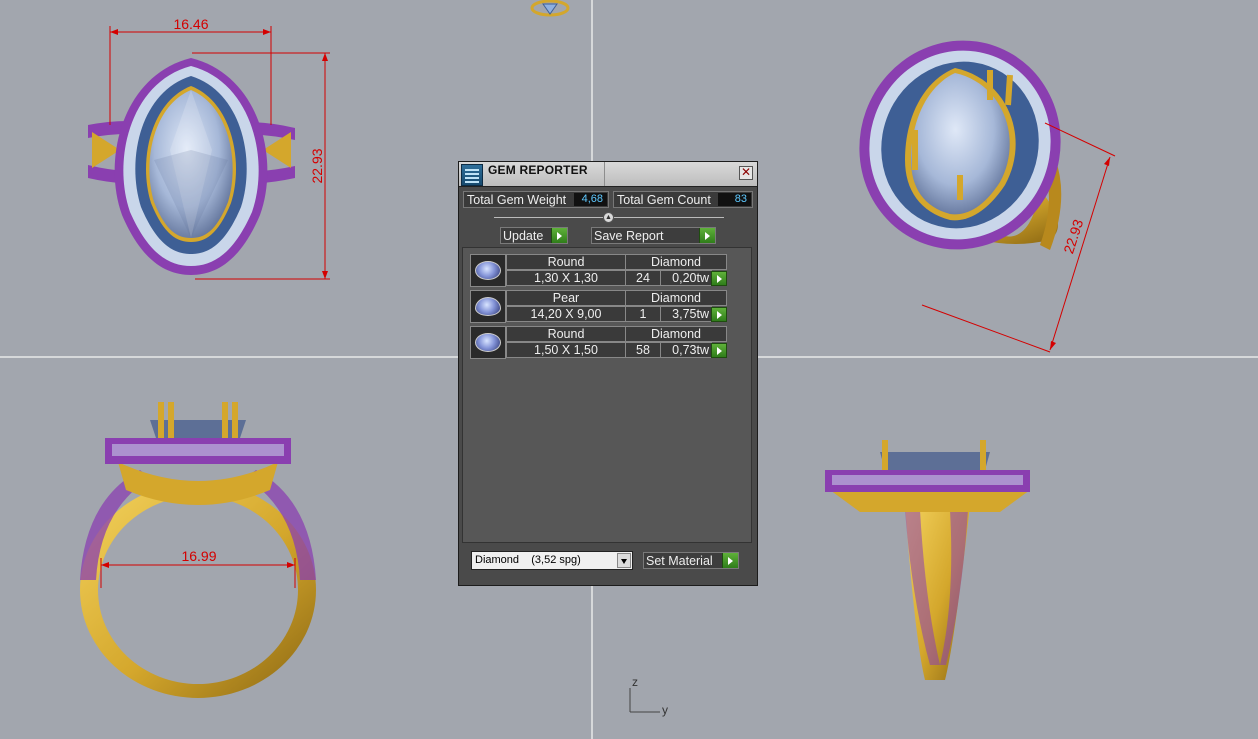 Image resolution: width=1258 pixels, height=739 pixels. Describe the element at coordinates (643, 350) in the screenshot. I see `gem-count: 58` at that location.